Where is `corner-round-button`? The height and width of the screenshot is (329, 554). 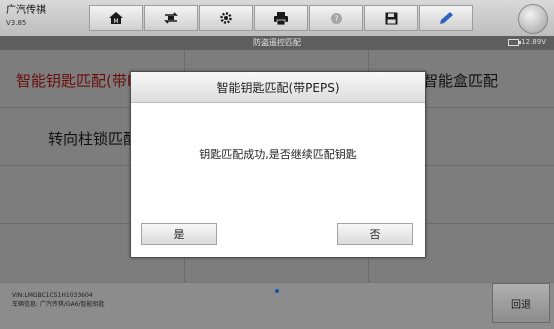 corner-round-button is located at coordinates (533, 19).